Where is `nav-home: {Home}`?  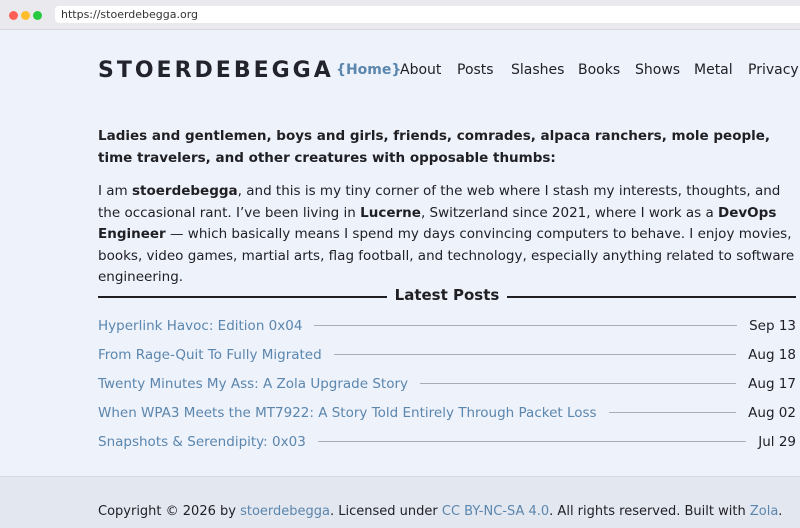 nav-home: {Home} is located at coordinates (368, 70).